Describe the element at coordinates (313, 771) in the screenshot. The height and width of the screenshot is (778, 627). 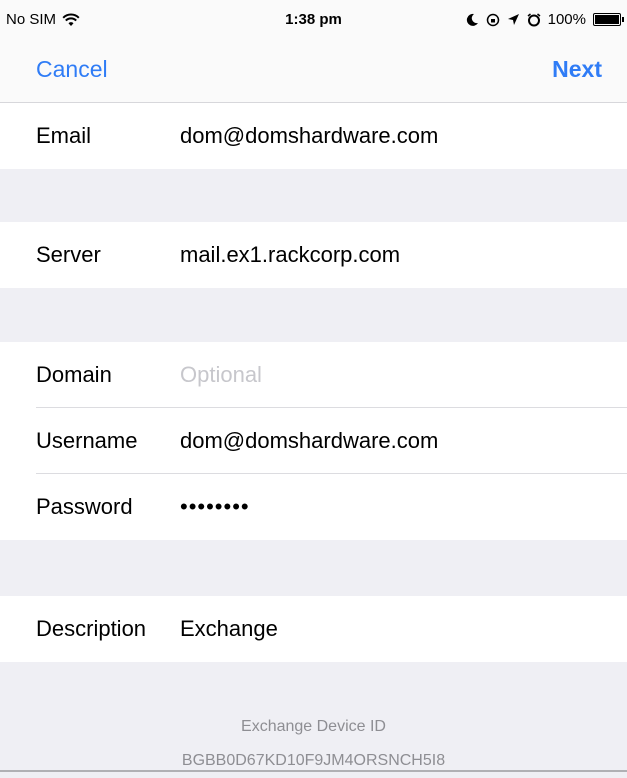
I see `bottom-edge` at that location.